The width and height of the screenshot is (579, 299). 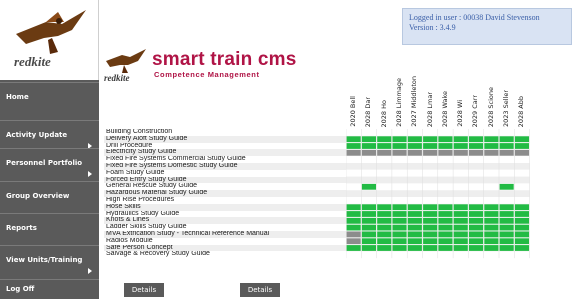 What do you see at coordinates (49, 264) in the screenshot?
I see `nav-view-units-training: View Units/Training` at bounding box center [49, 264].